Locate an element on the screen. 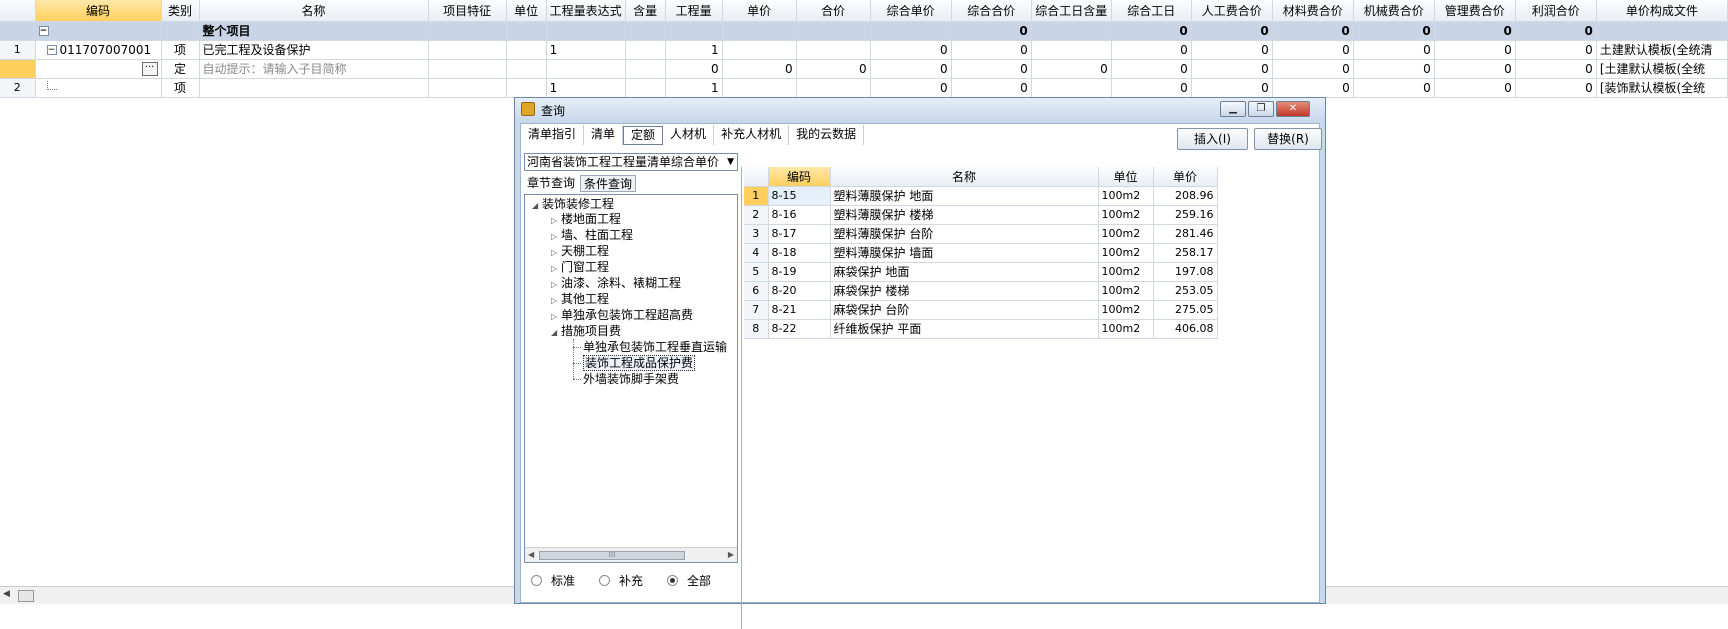 This screenshot has width=1728, height=629. content-cell is located at coordinates (645, 88).